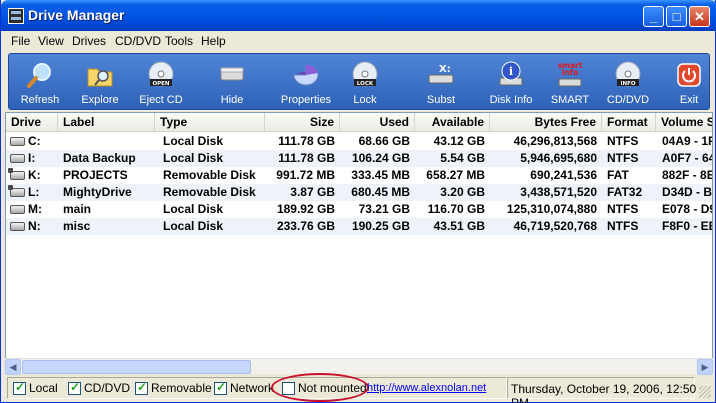 The width and height of the screenshot is (716, 403). I want to click on col-available: Available, so click(452, 122).